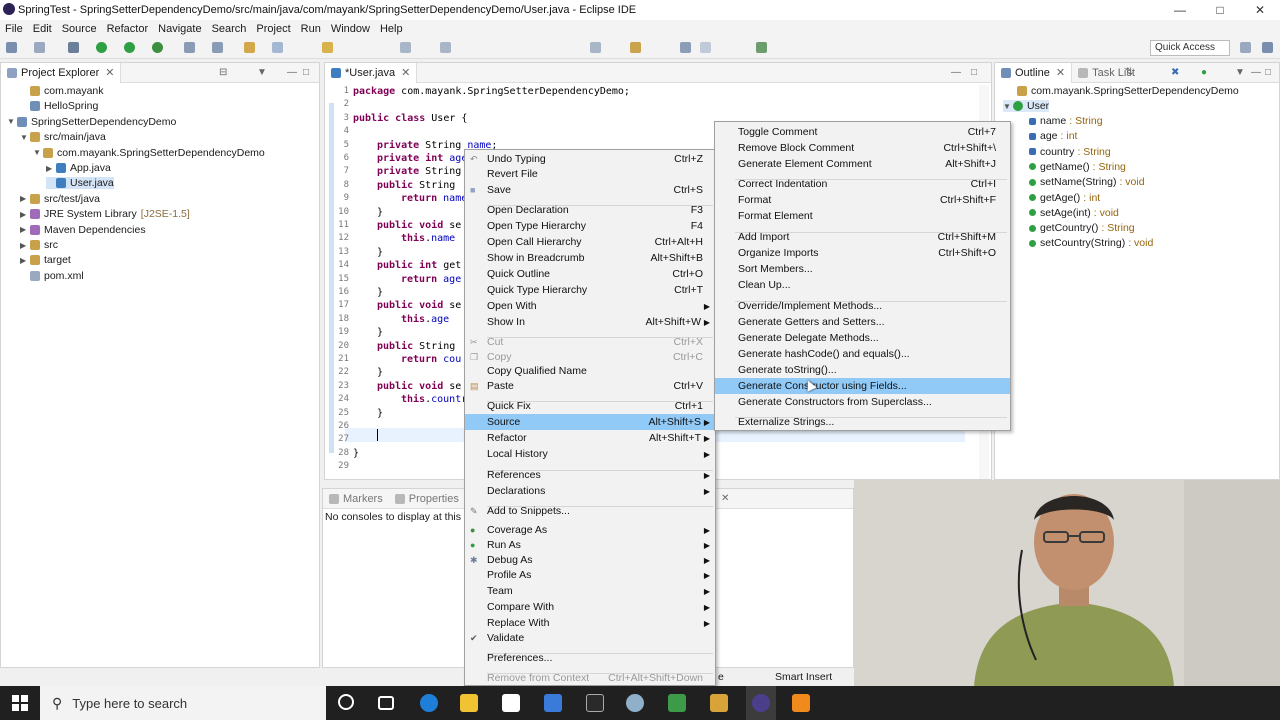  What do you see at coordinates (20, 703) in the screenshot?
I see `windows-start-icon` at bounding box center [20, 703].